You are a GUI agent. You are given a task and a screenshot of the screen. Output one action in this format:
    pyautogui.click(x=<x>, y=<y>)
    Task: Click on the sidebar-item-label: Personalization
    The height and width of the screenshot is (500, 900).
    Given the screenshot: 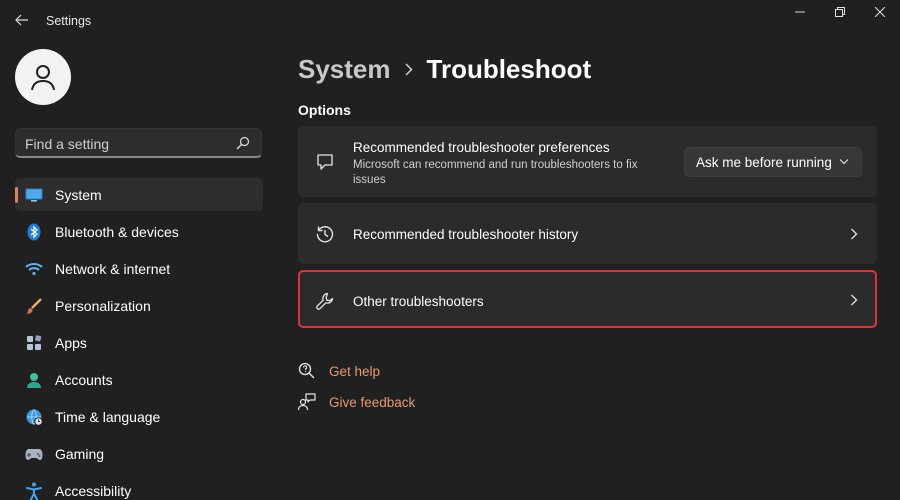 What is the action you would take?
    pyautogui.click(x=103, y=305)
    